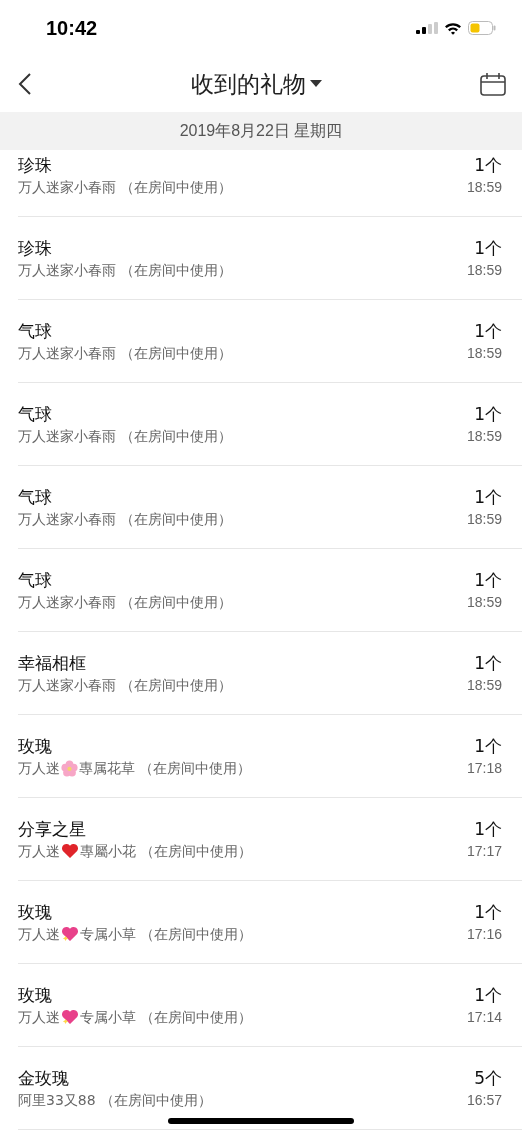 Image resolution: width=522 pixels, height=1134 pixels. What do you see at coordinates (52, 663) in the screenshot?
I see `gift-name: 幸福相框` at bounding box center [52, 663].